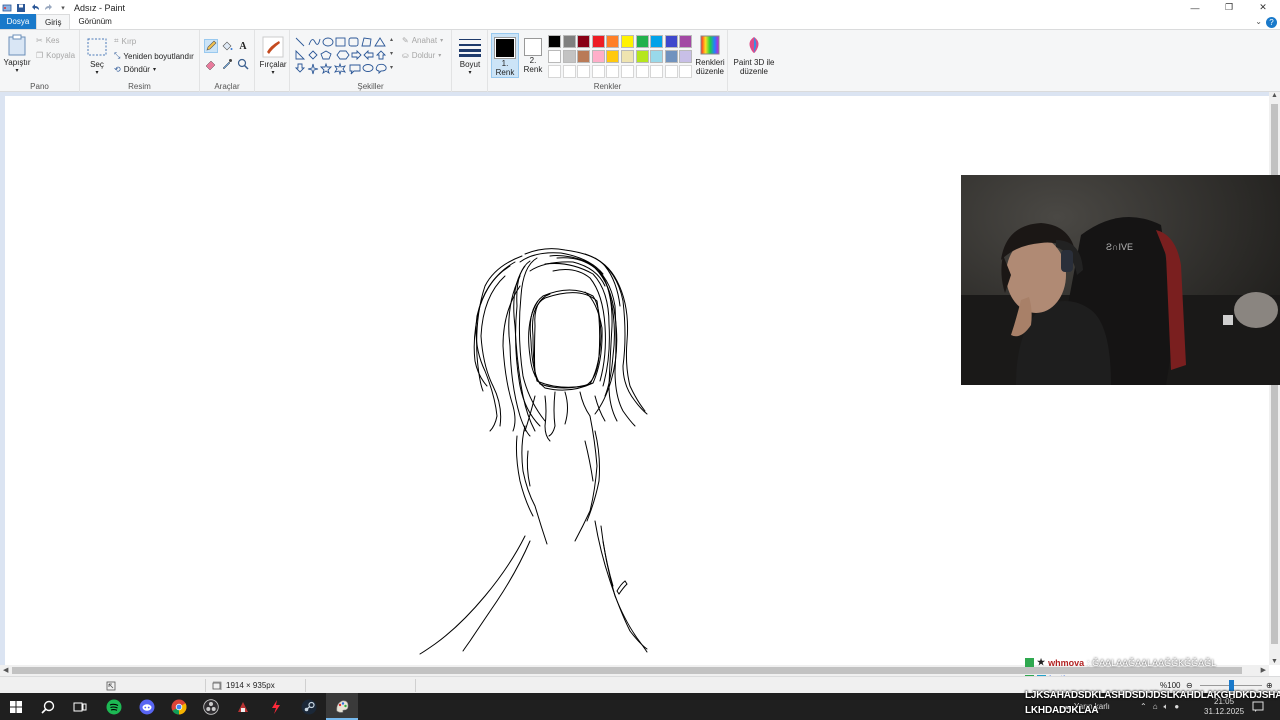  I want to click on microphone-icon: ●, so click(1176, 706).